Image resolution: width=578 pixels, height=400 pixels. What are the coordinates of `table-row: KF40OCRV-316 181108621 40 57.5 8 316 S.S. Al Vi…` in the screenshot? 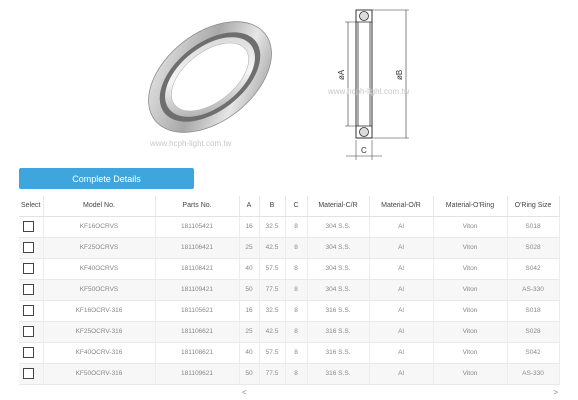 It's located at (289, 353).